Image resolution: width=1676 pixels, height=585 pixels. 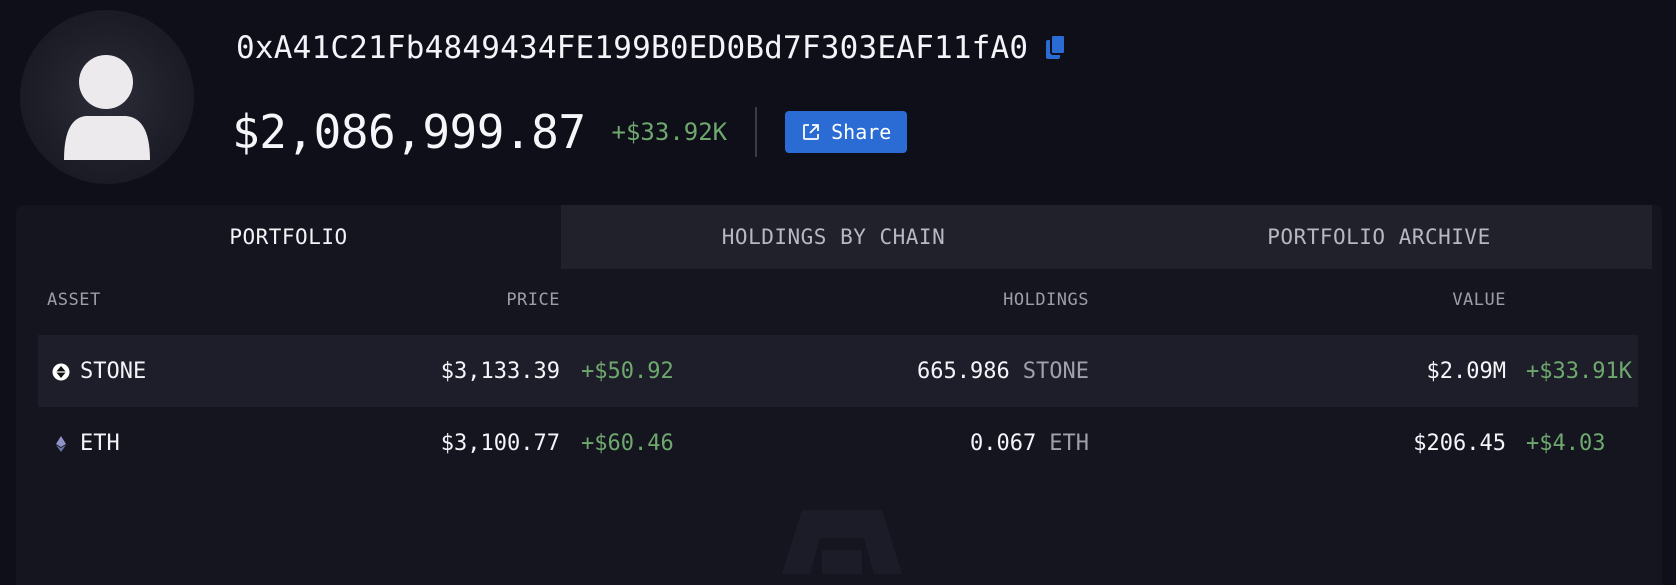 What do you see at coordinates (627, 371) in the screenshot?
I see `price-change: +$50.92` at bounding box center [627, 371].